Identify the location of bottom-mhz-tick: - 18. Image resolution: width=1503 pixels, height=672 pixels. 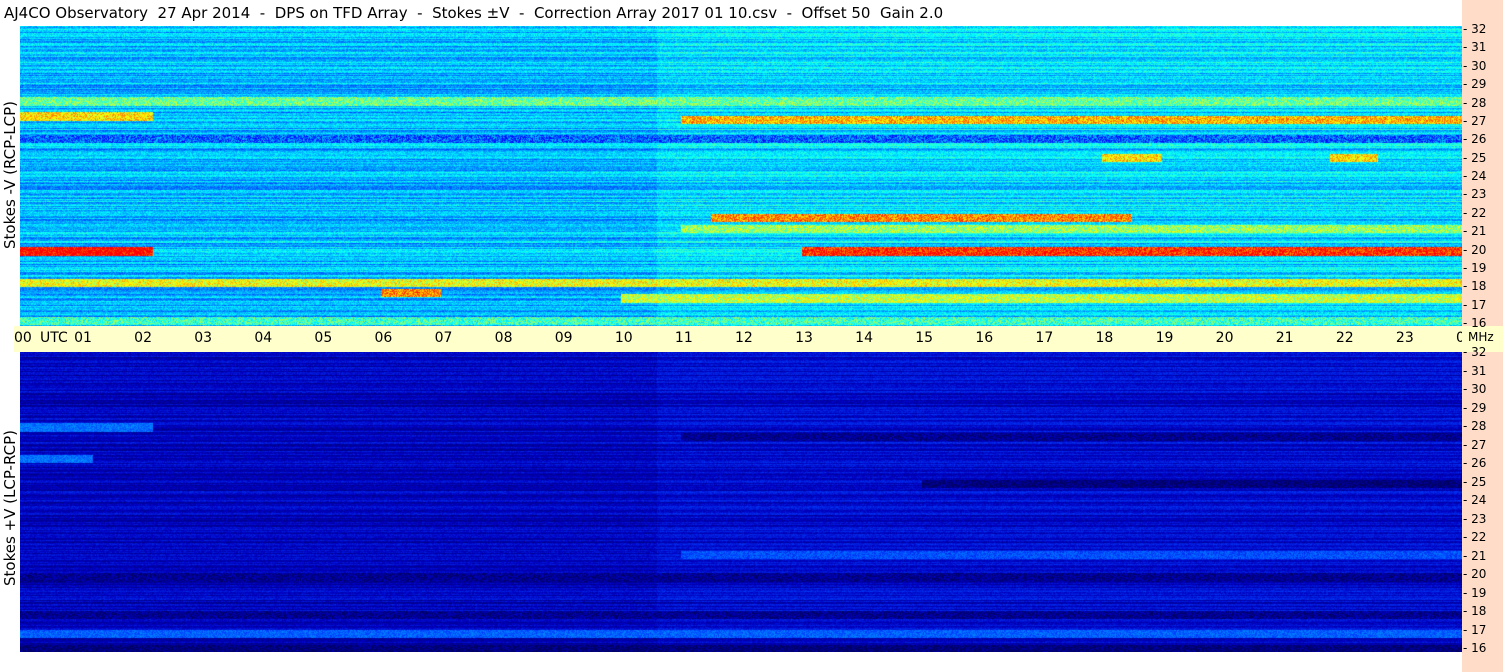
(1475, 611).